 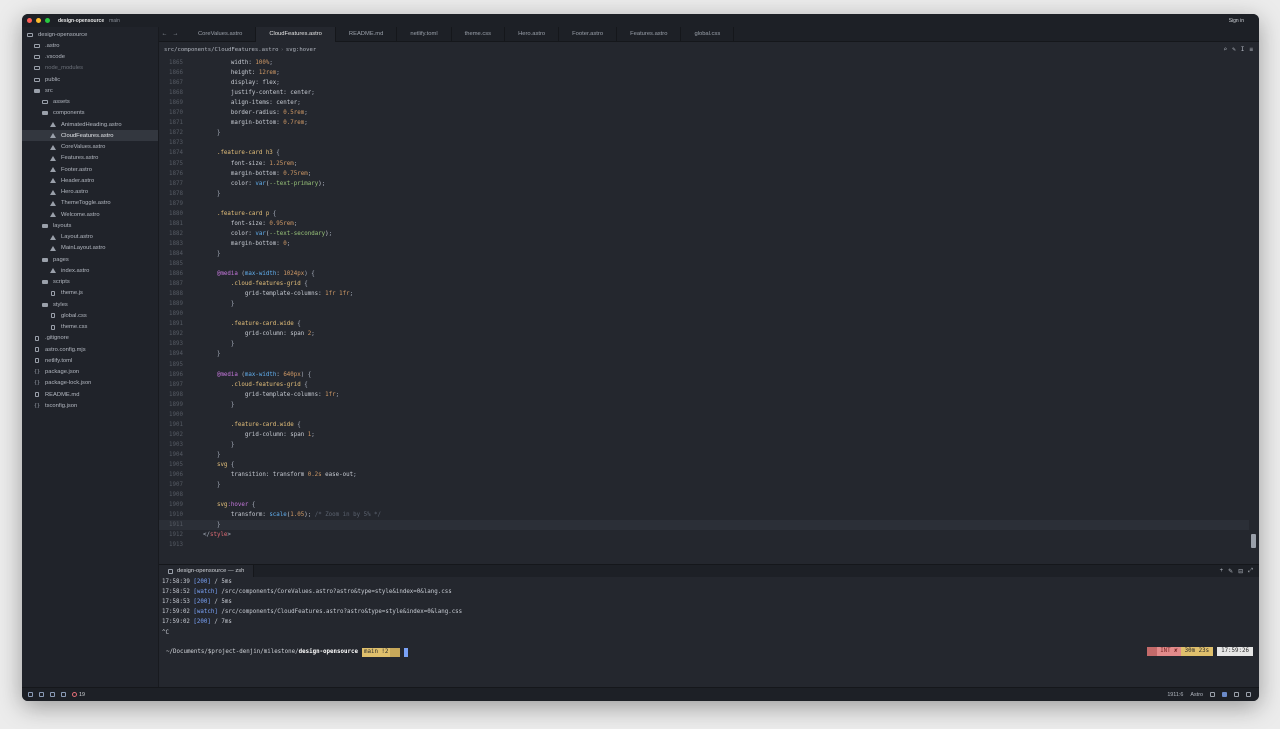 What do you see at coordinates (90, 192) in the screenshot?
I see `sidebar-item: Hero.astro` at bounding box center [90, 192].